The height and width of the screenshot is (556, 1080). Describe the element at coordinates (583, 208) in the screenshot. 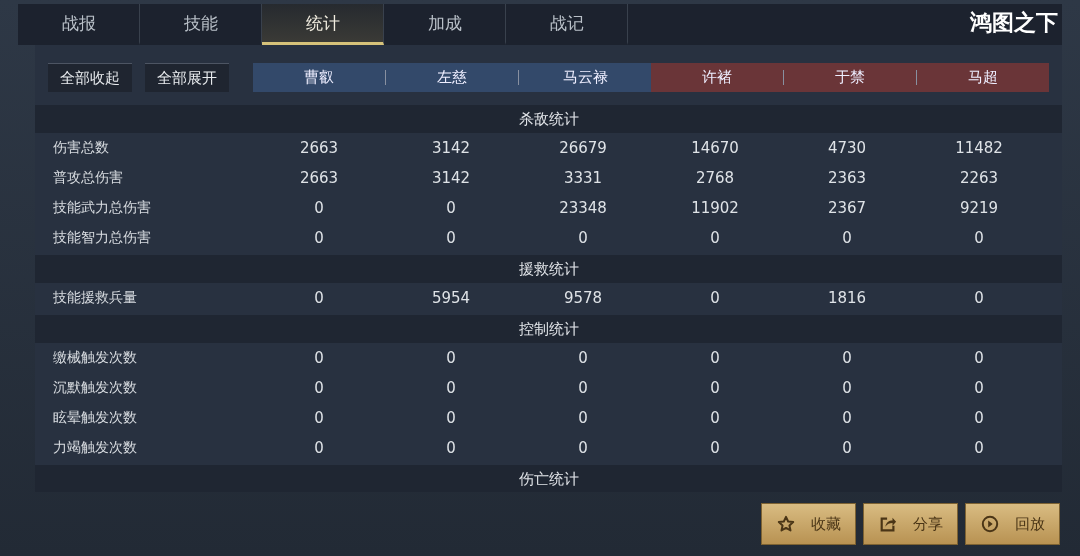

I see `stat-value: 23348` at that location.